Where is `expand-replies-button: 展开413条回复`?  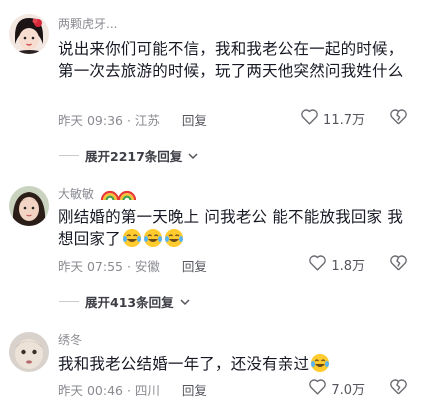
expand-replies-button: 展开413条回复 is located at coordinates (124, 301).